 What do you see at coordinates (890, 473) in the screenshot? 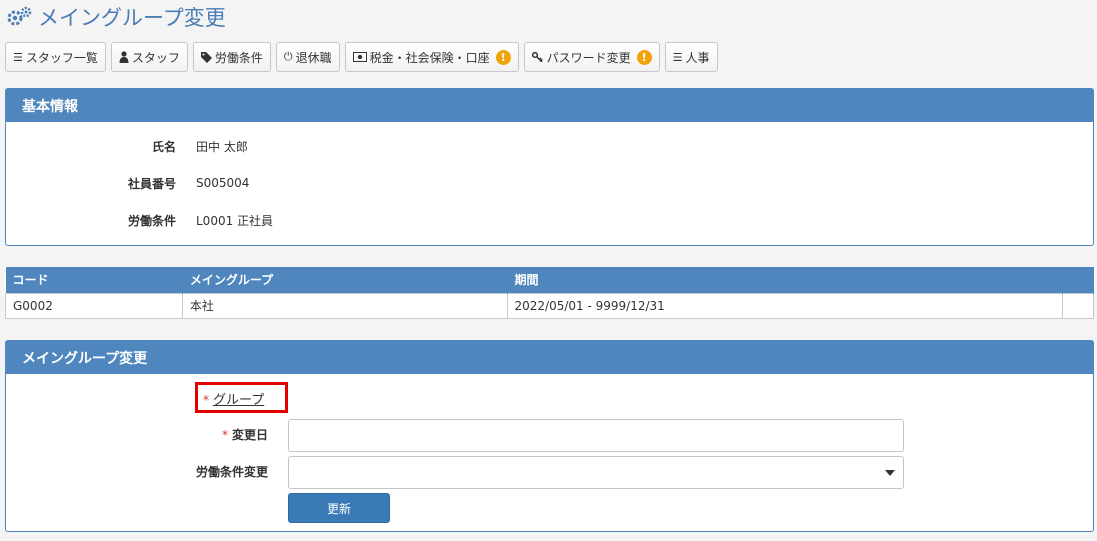
I see `chevron-down-icon` at bounding box center [890, 473].